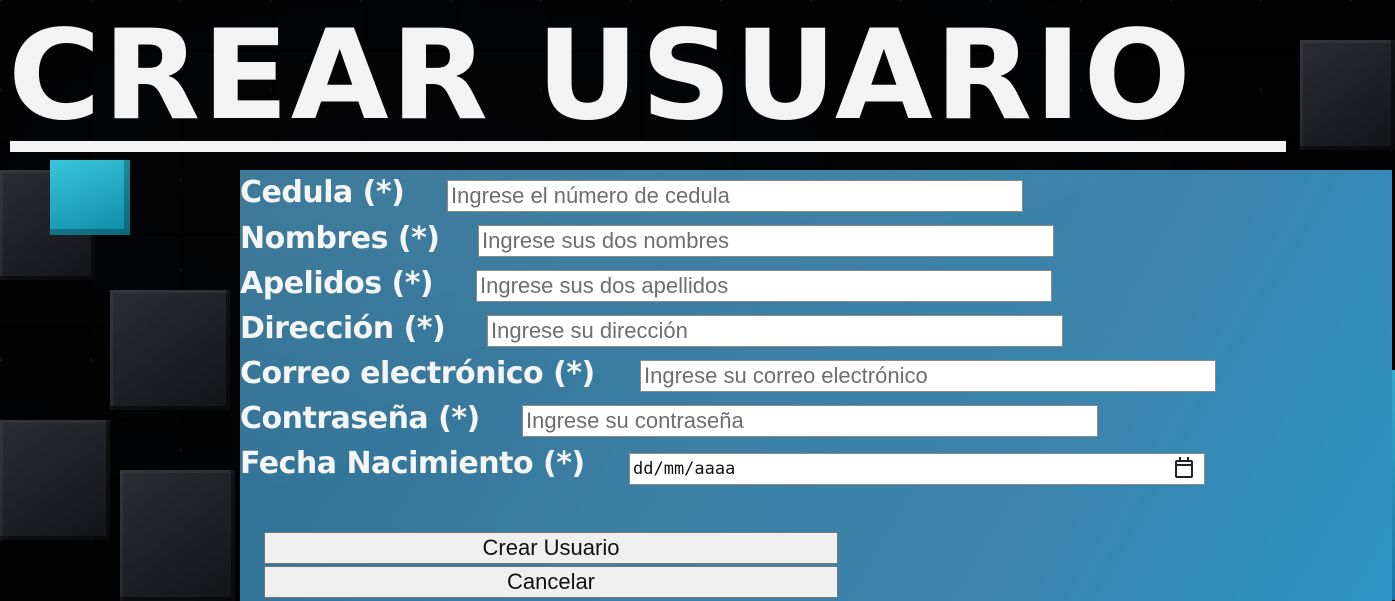 The width and height of the screenshot is (1395, 601). What do you see at coordinates (343, 328) in the screenshot?
I see `direccion-label: Dirección (*)` at bounding box center [343, 328].